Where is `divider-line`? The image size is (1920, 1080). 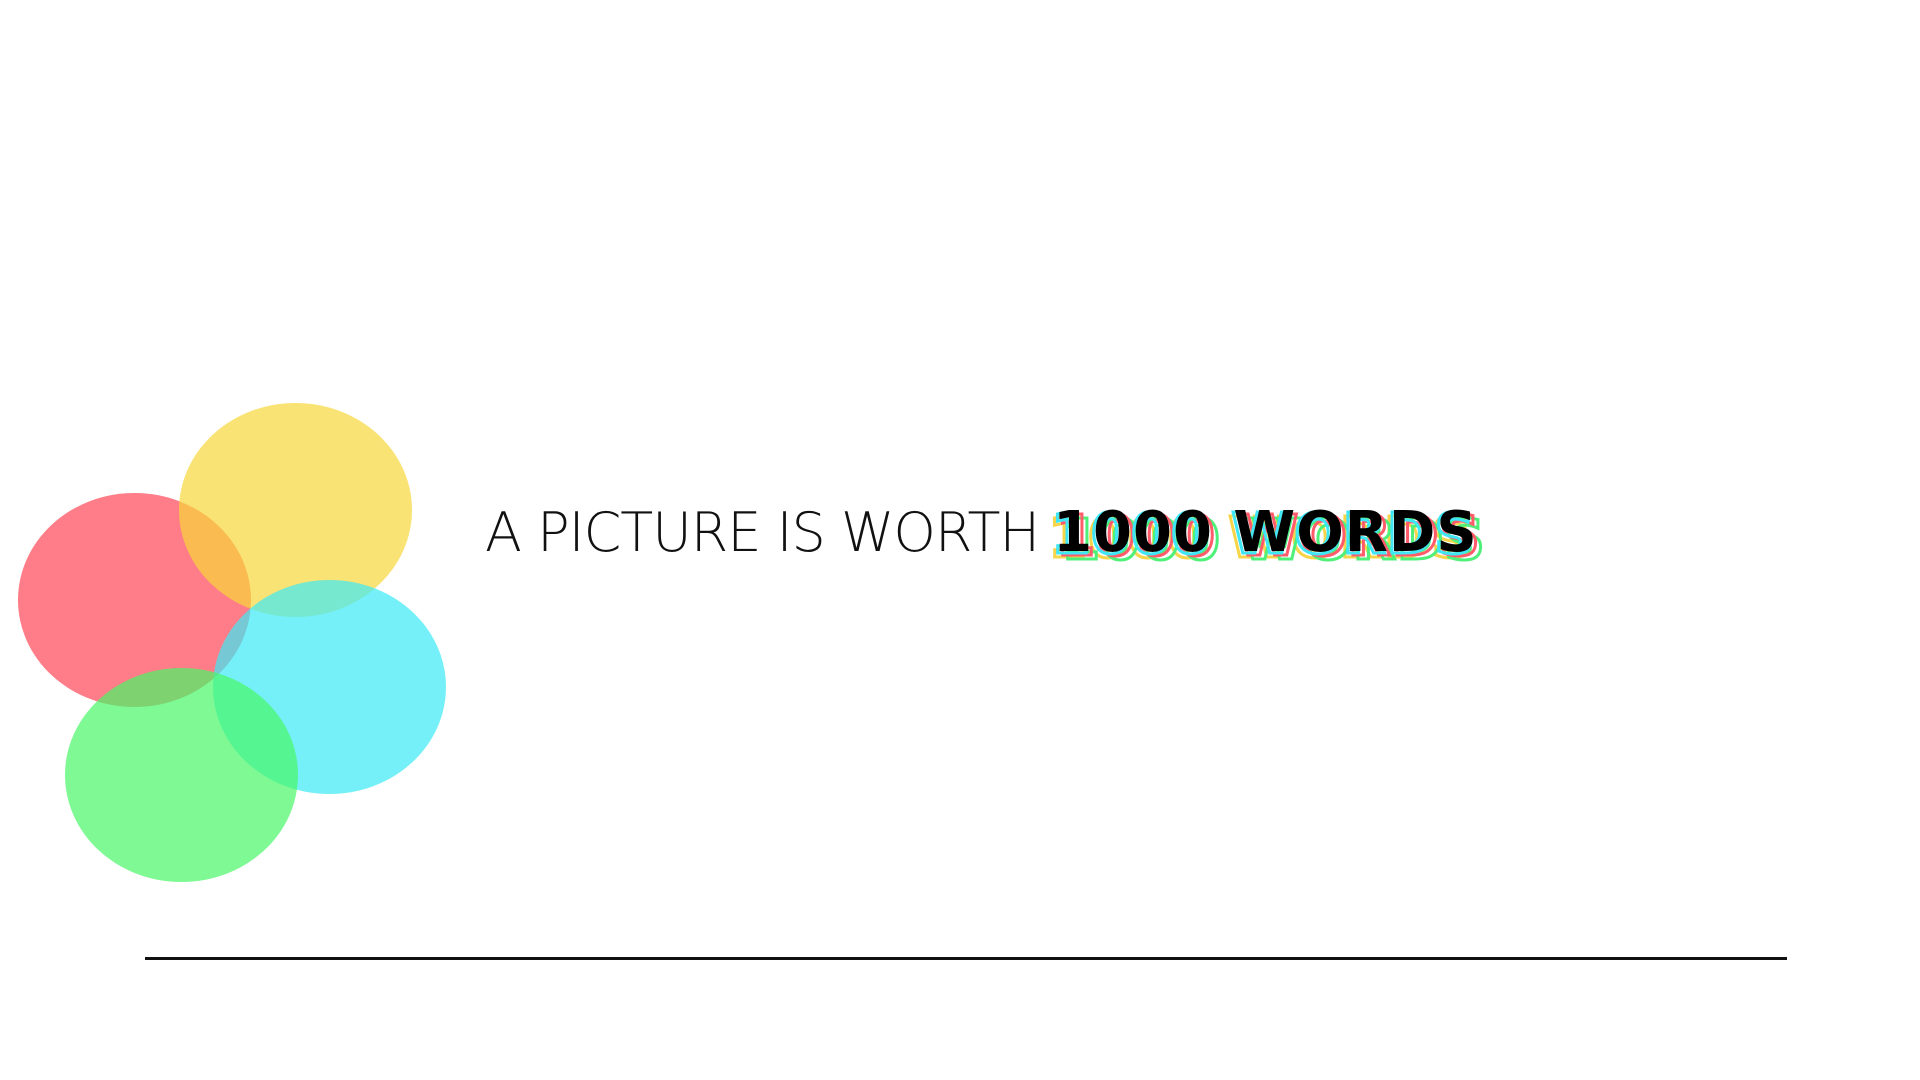 divider-line is located at coordinates (966, 958).